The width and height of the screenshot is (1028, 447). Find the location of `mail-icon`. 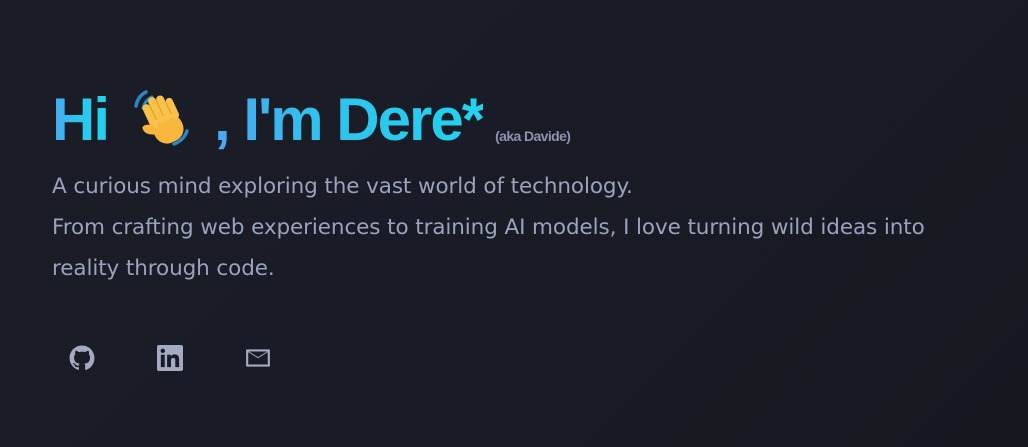

mail-icon is located at coordinates (258, 358).